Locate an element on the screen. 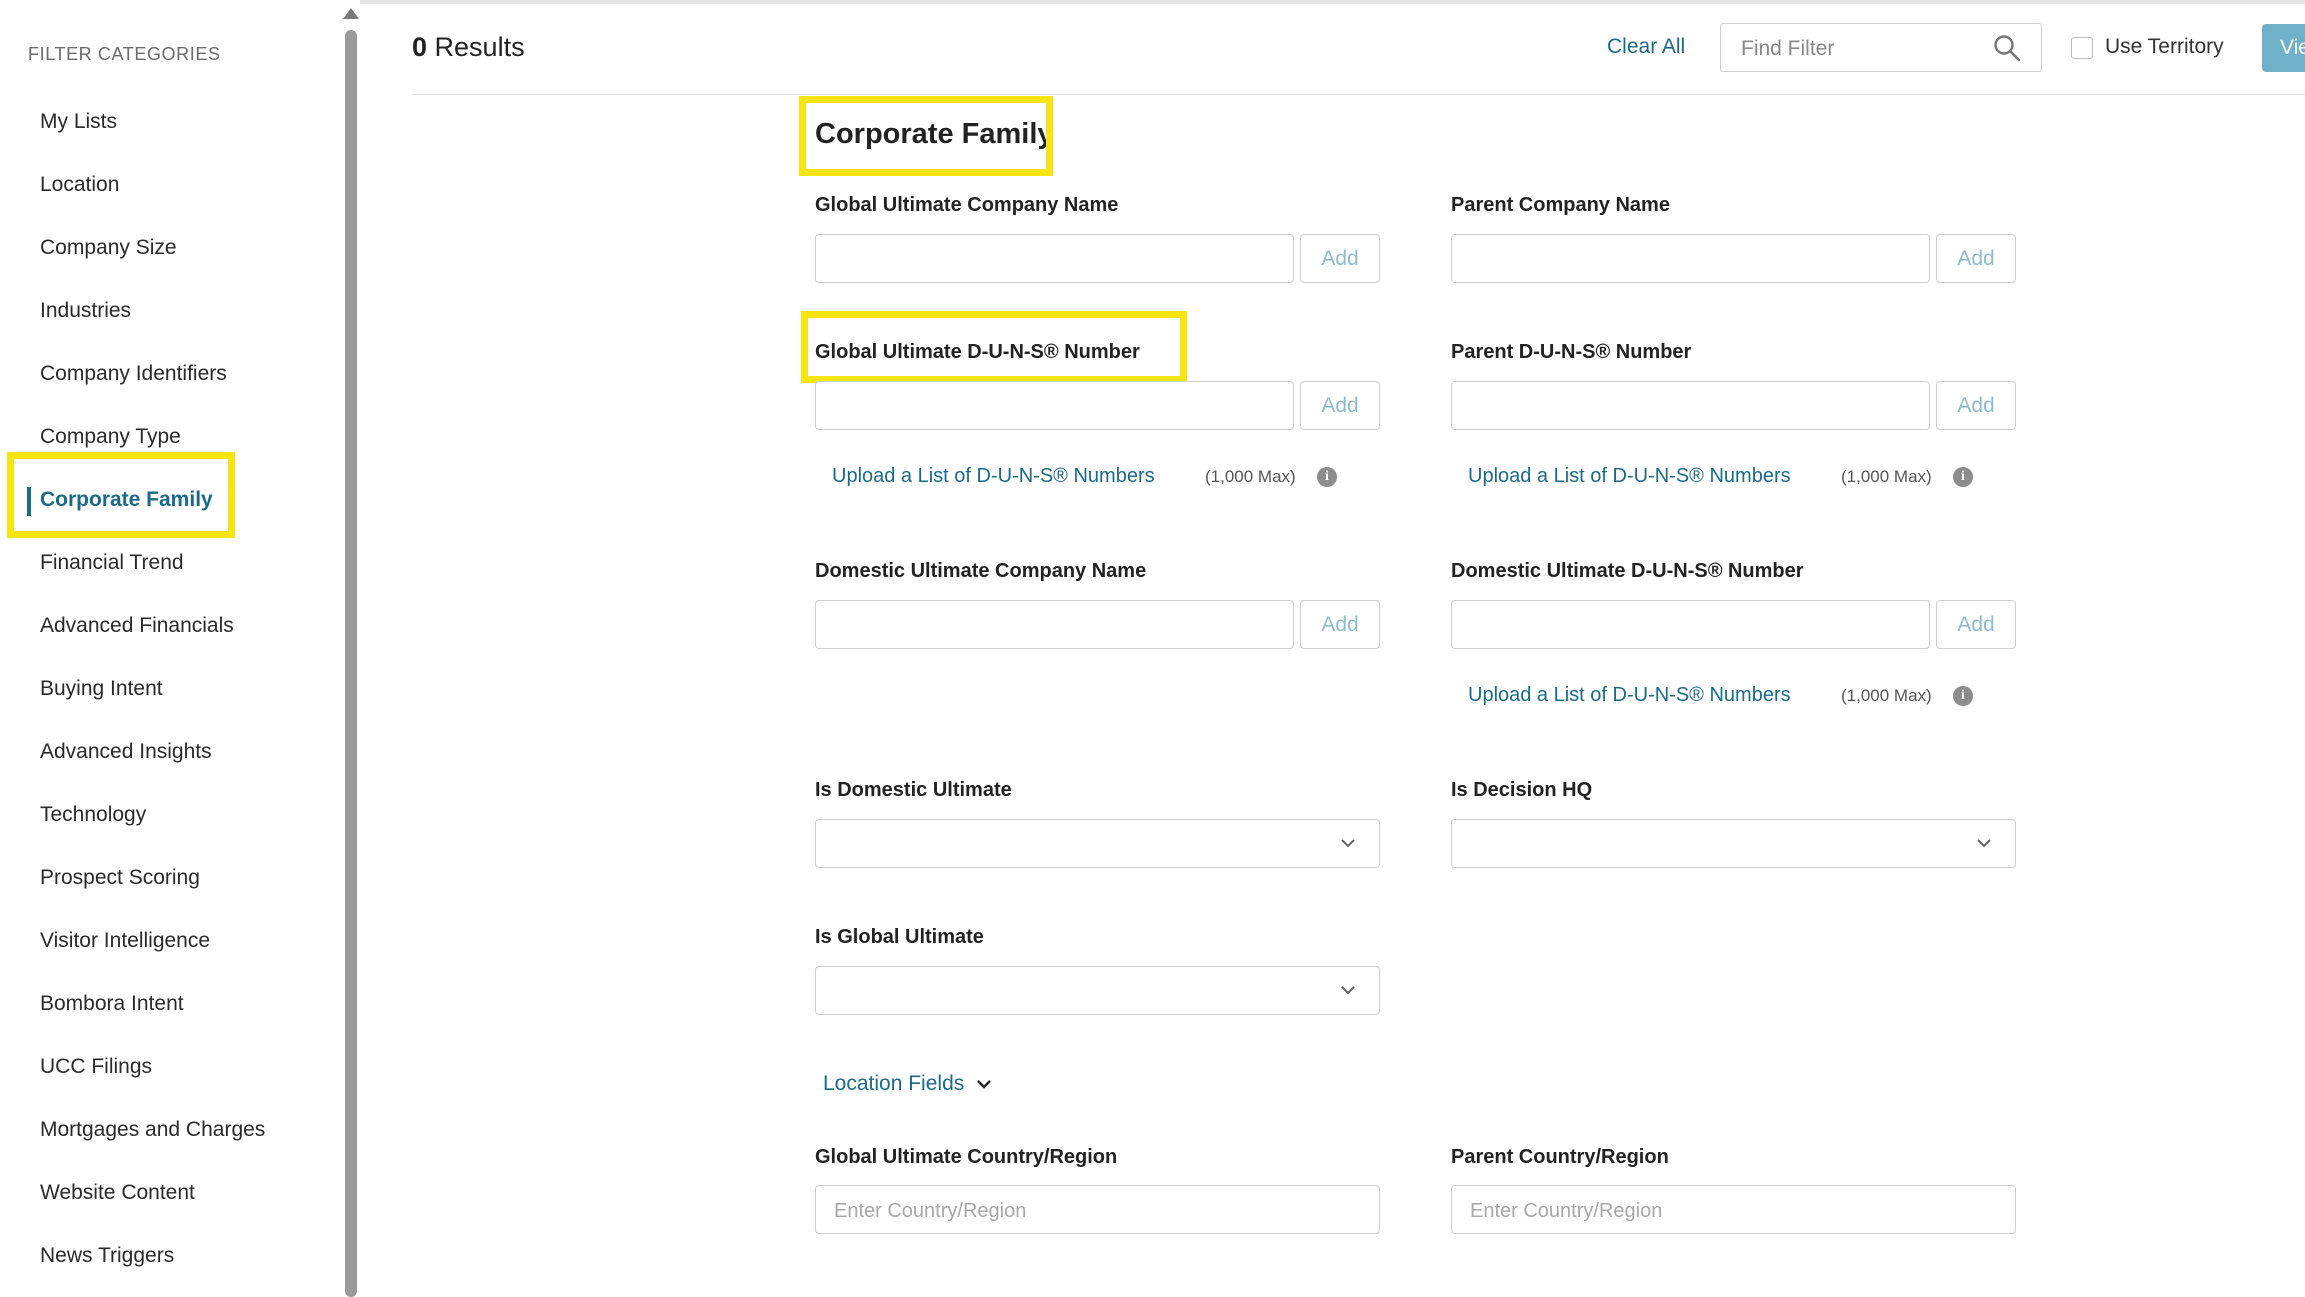 The image size is (2305, 1297). filter-categories-heading: FILTER CATEGORIES is located at coordinates (124, 54).